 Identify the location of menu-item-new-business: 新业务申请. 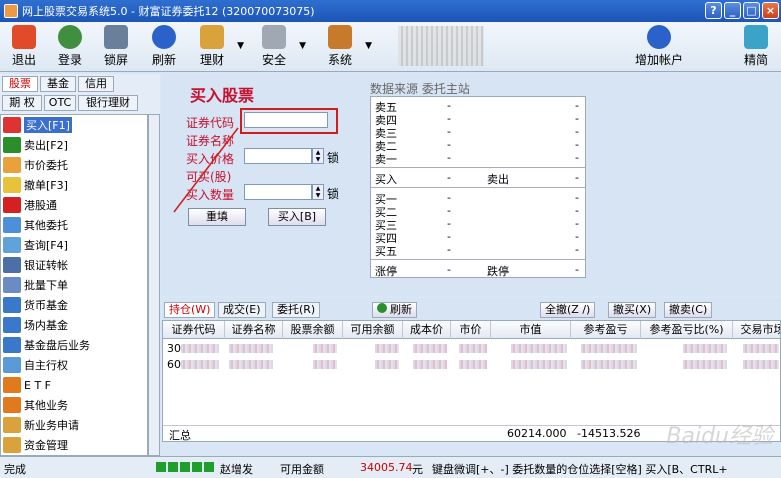
(74, 425).